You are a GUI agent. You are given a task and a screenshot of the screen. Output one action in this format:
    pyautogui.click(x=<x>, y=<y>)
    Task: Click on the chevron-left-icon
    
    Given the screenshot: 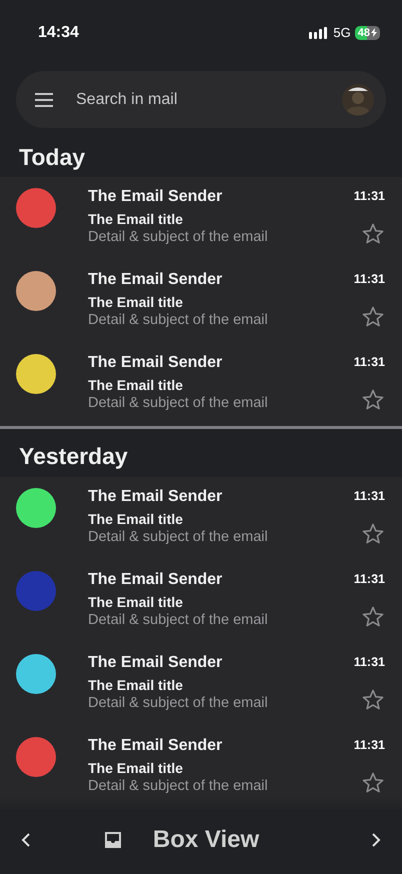 What is the action you would take?
    pyautogui.click(x=26, y=840)
    